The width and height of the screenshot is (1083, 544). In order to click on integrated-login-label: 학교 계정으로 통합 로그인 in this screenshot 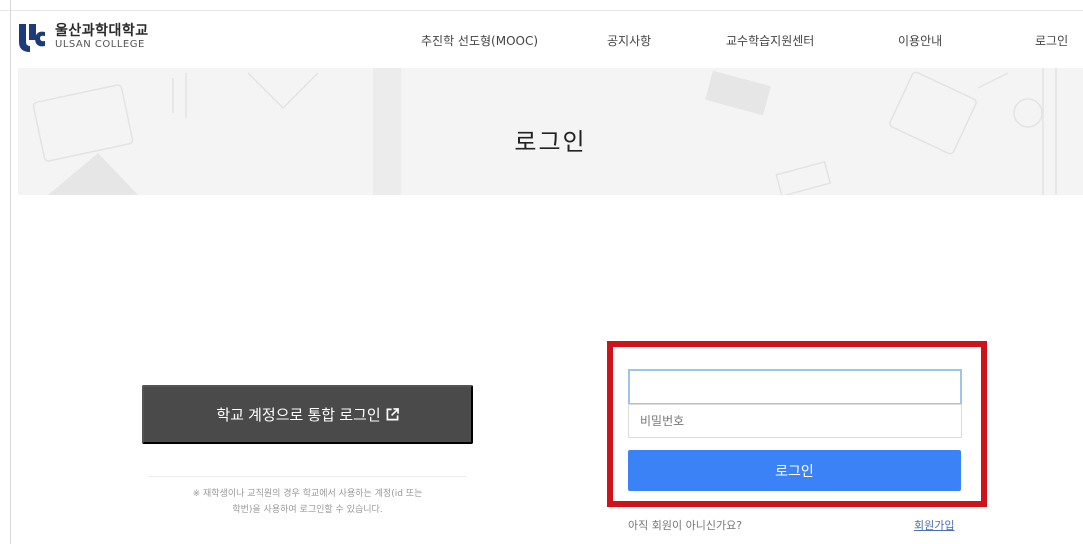, I will do `click(298, 415)`.